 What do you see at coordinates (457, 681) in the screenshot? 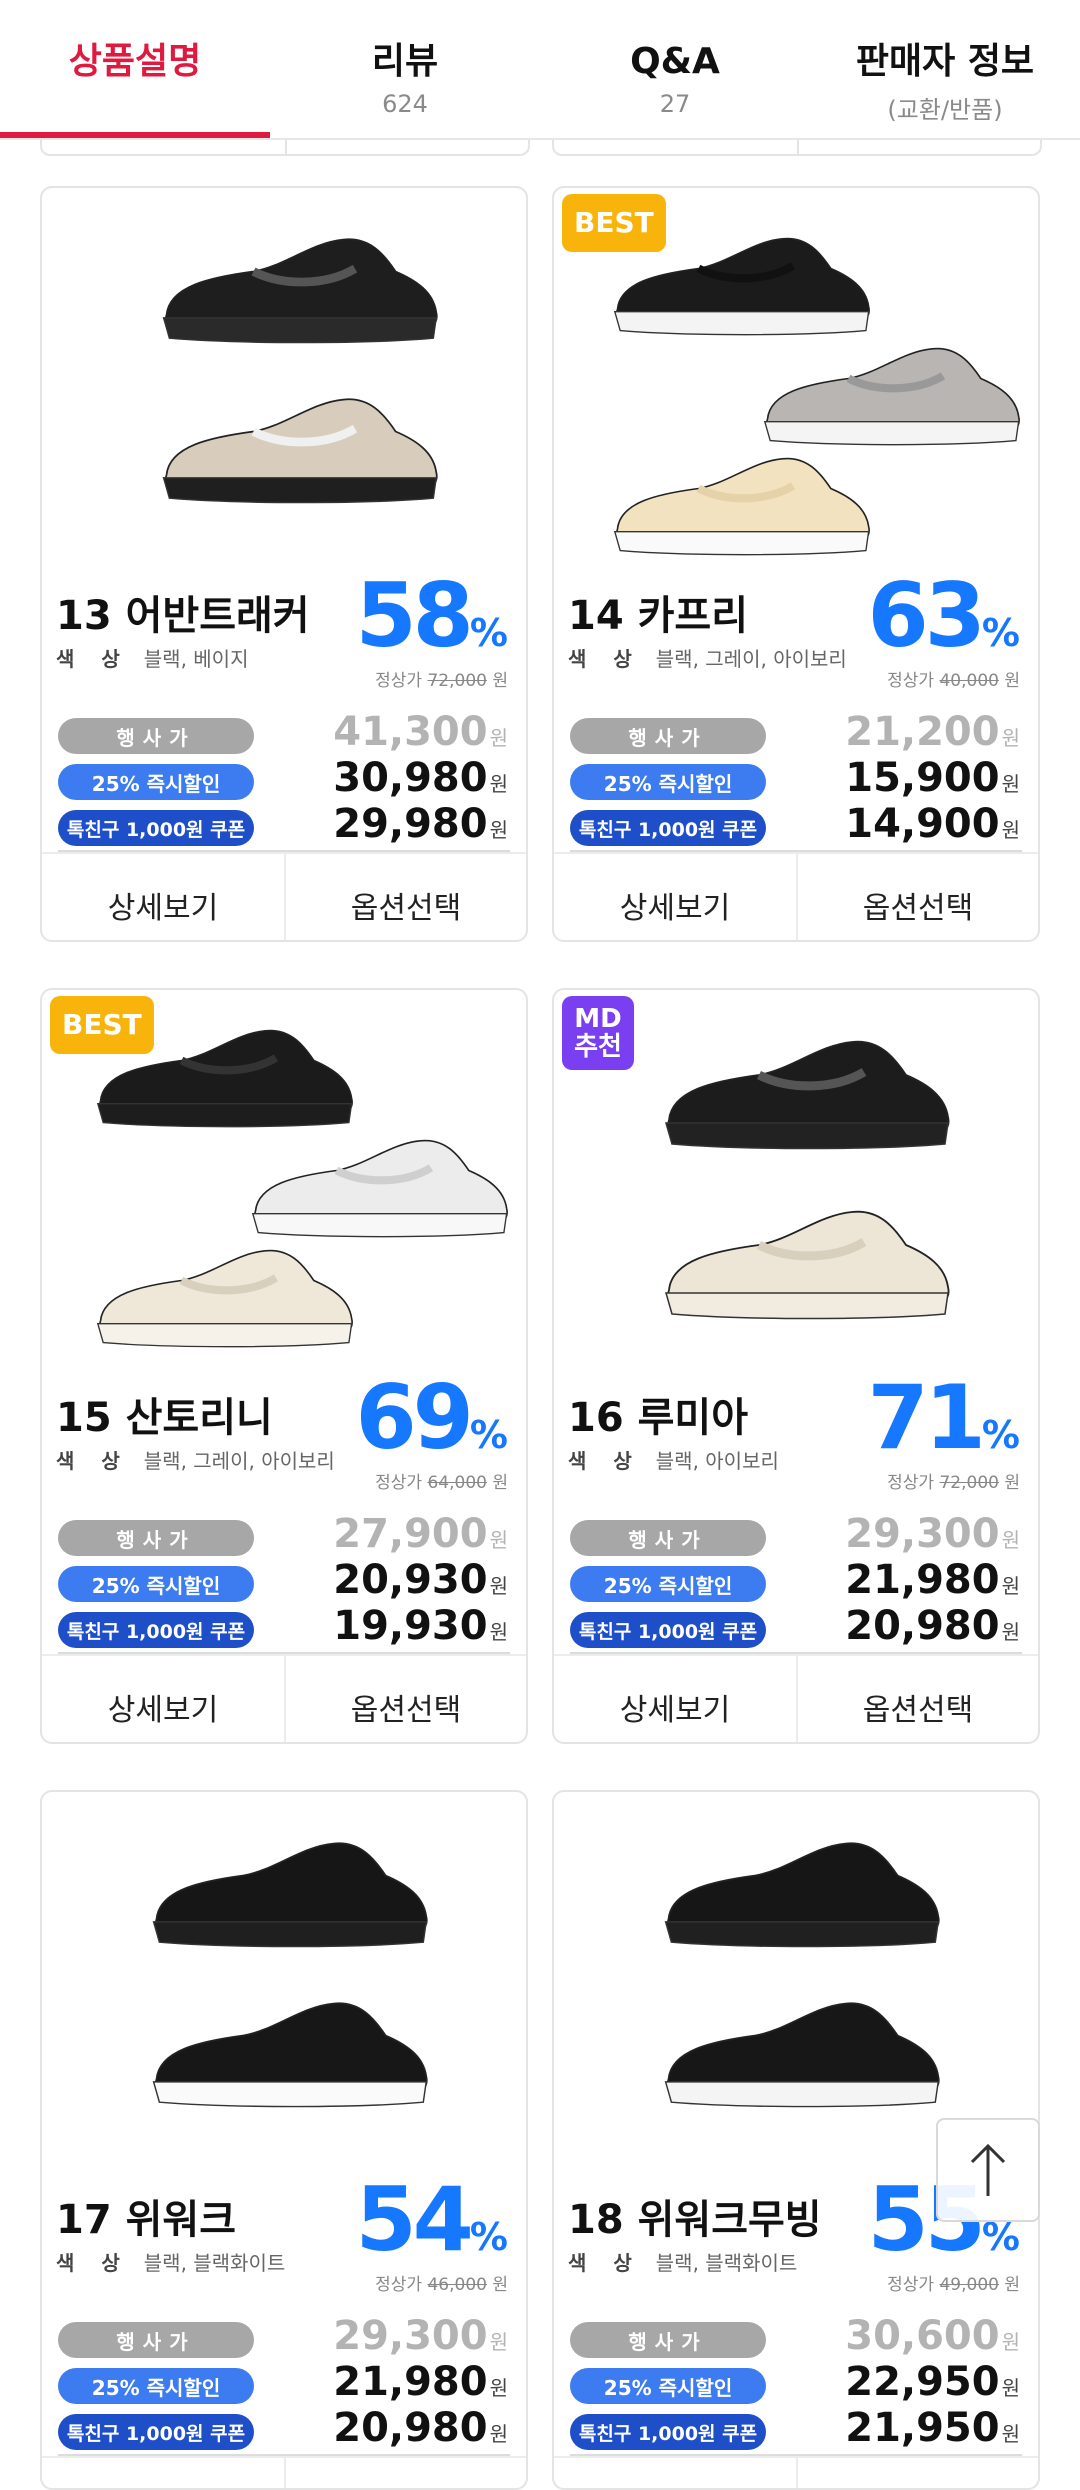
I see `orig-value: 72,000` at bounding box center [457, 681].